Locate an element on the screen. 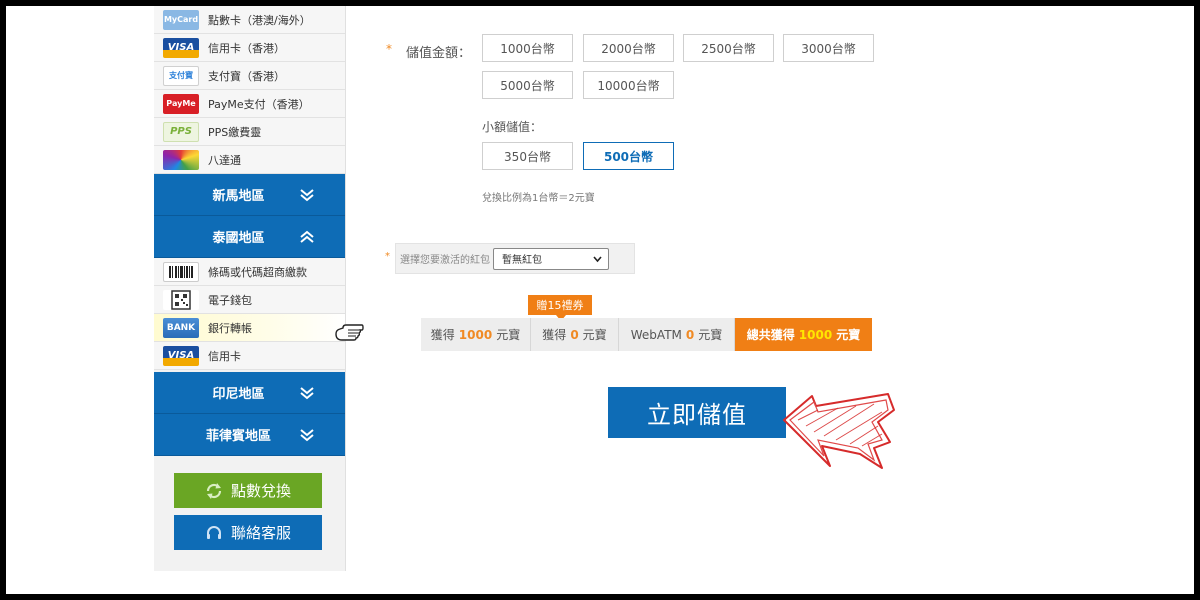  payment-item-ewallet: 電子錢包 is located at coordinates (249, 300).